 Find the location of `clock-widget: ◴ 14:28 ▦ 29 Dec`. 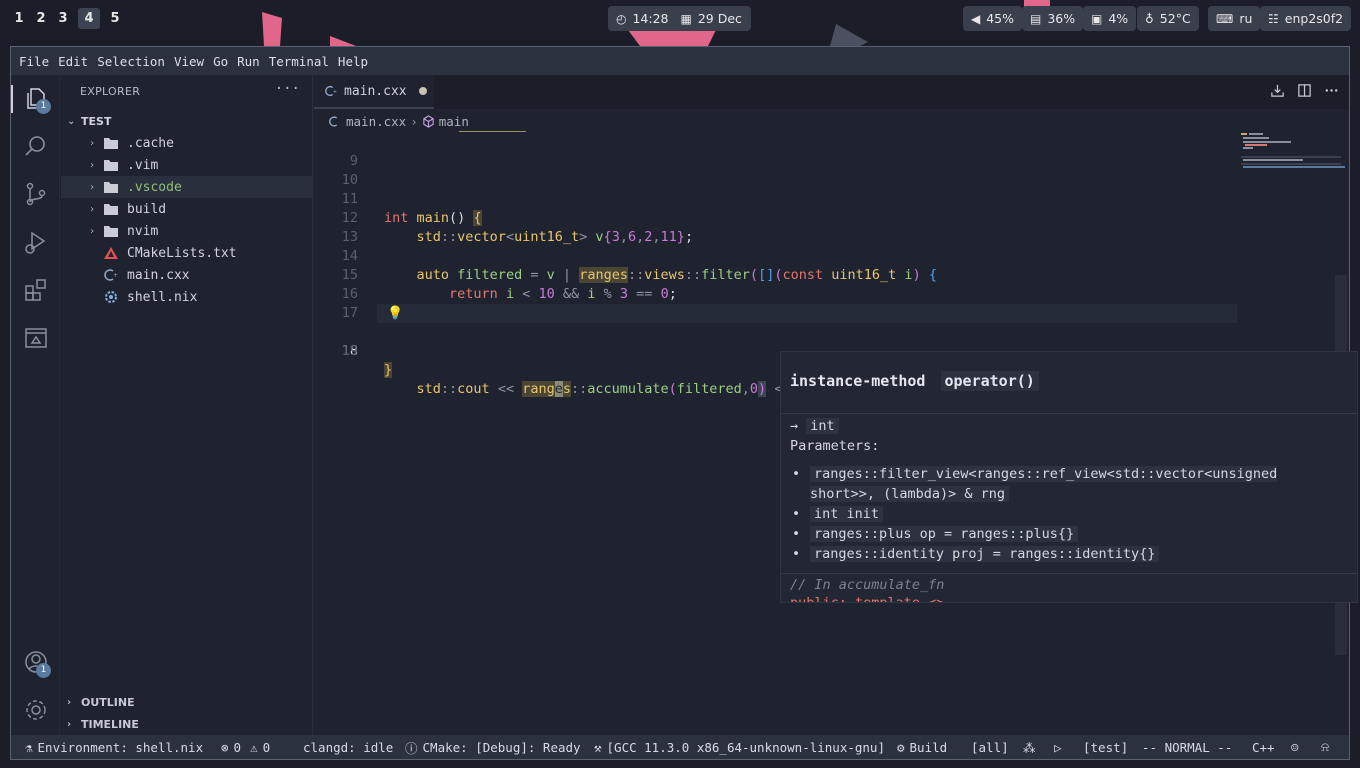

clock-widget: ◴ 14:28 ▦ 29 Dec is located at coordinates (679, 18).